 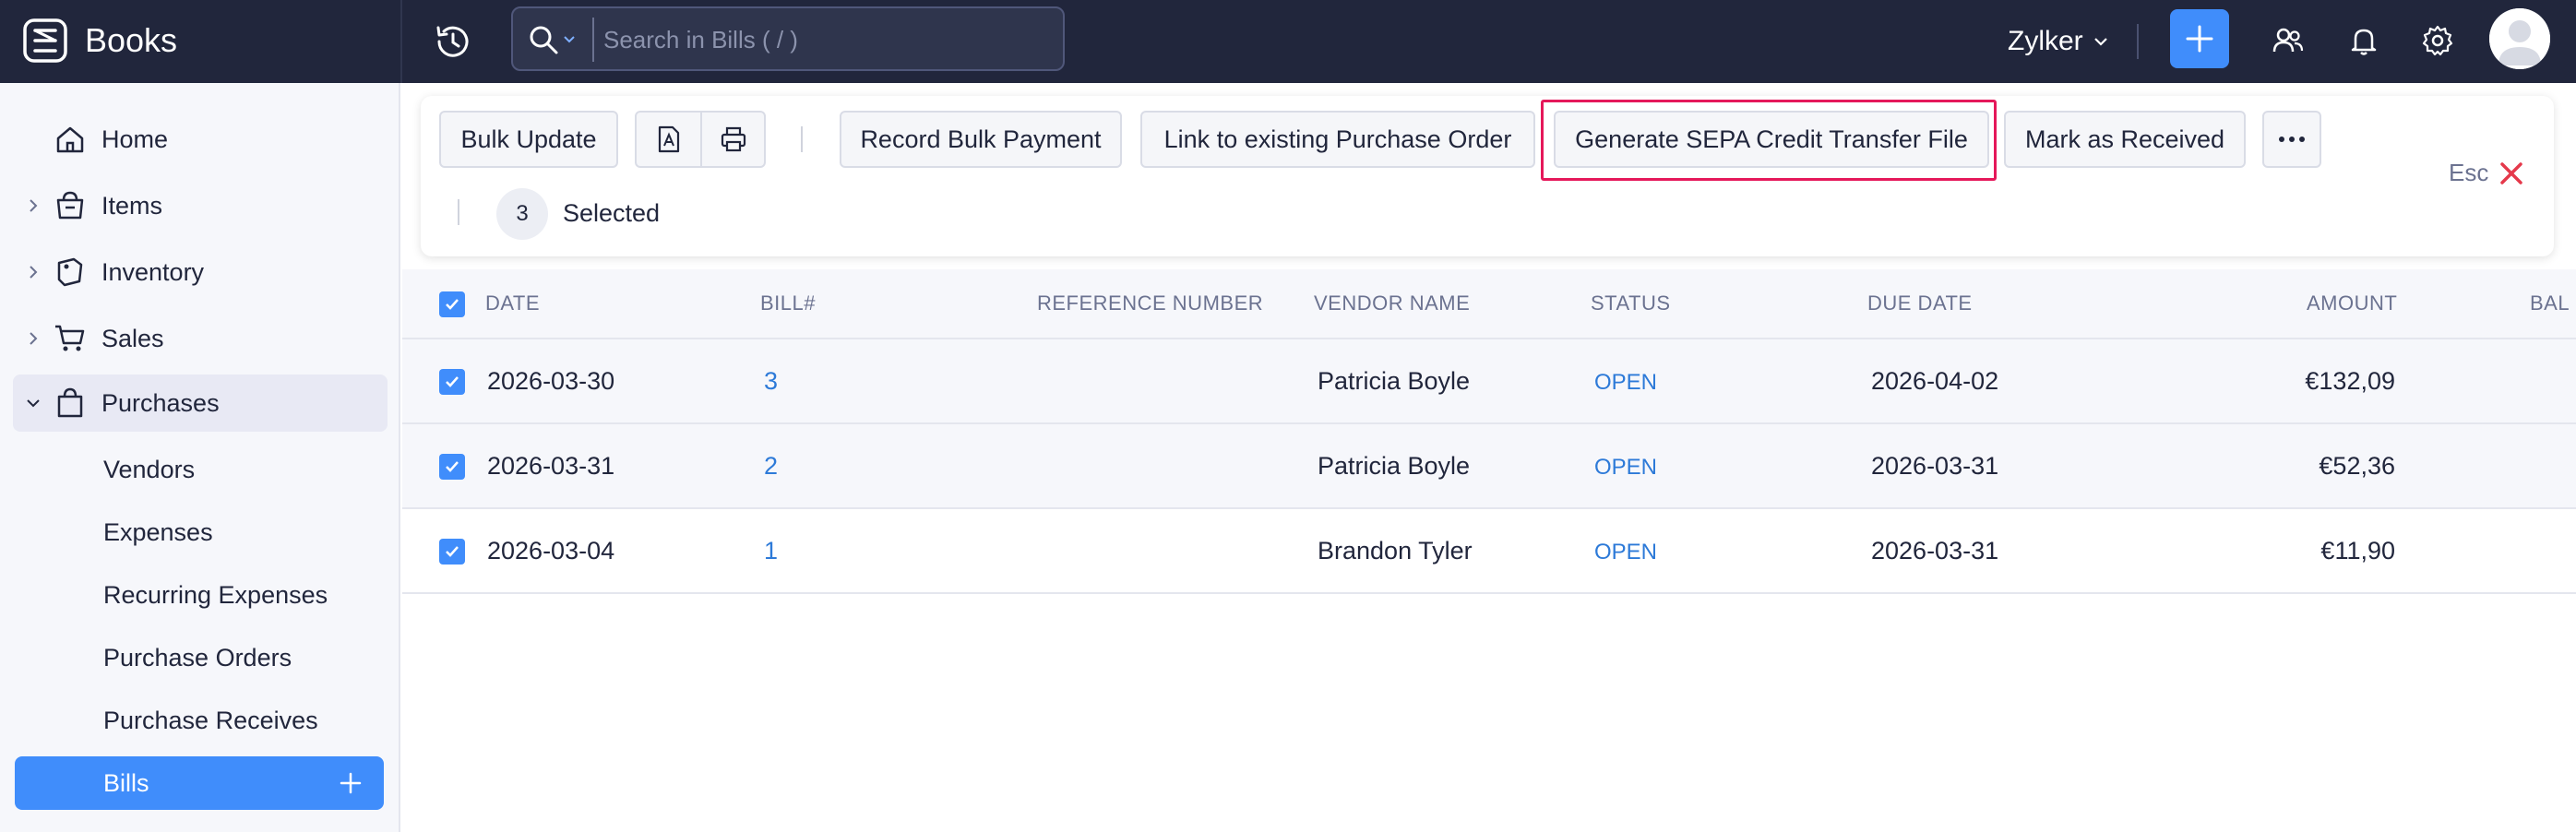 I want to click on books-logo-icon, so click(x=45, y=40).